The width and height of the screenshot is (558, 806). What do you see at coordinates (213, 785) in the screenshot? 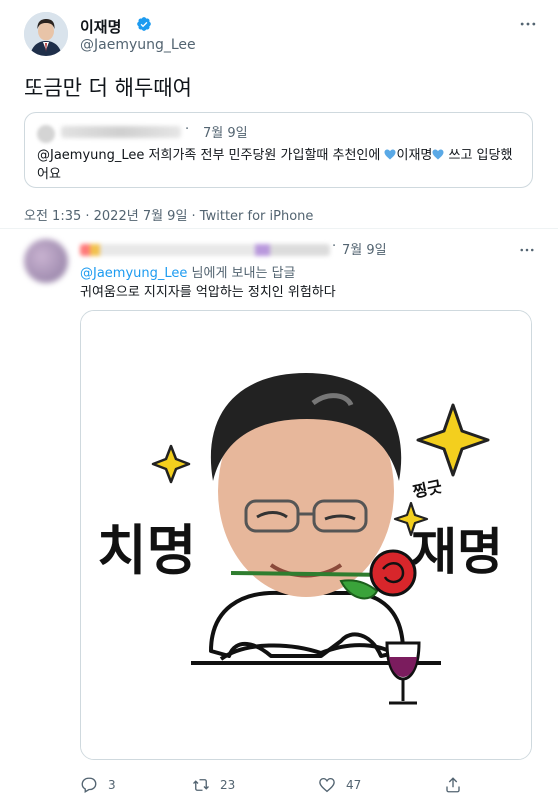
I see `retweet-button: 23` at bounding box center [213, 785].